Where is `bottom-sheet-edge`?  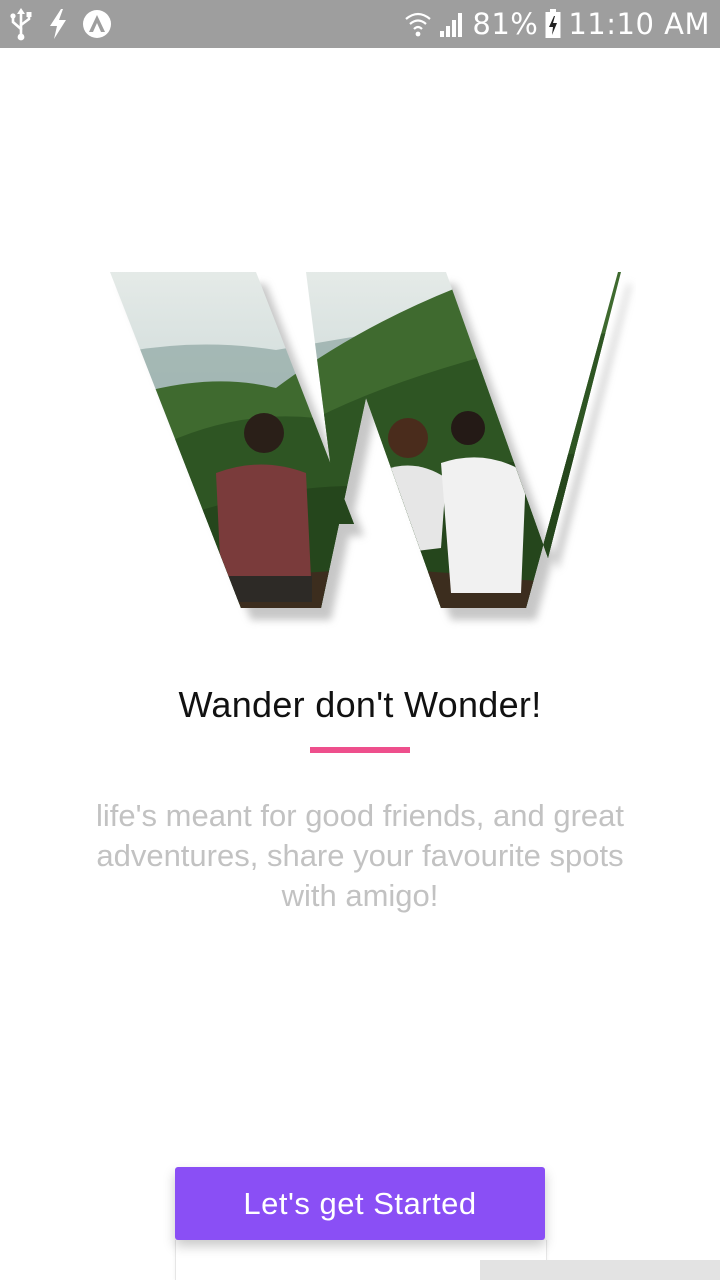
bottom-sheet-edge is located at coordinates (600, 1270).